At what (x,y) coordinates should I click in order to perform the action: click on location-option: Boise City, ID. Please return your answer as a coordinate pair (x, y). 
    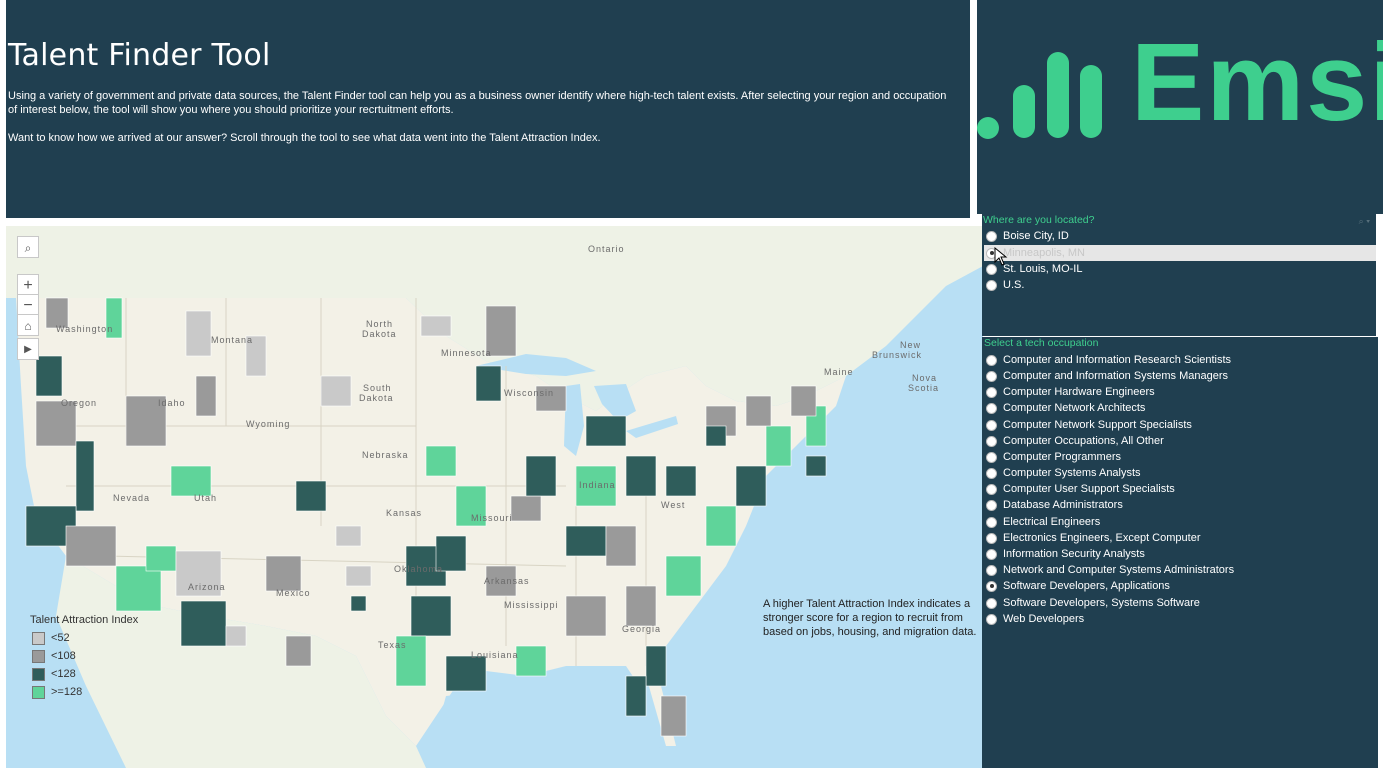
    Looking at the image, I should click on (1027, 236).